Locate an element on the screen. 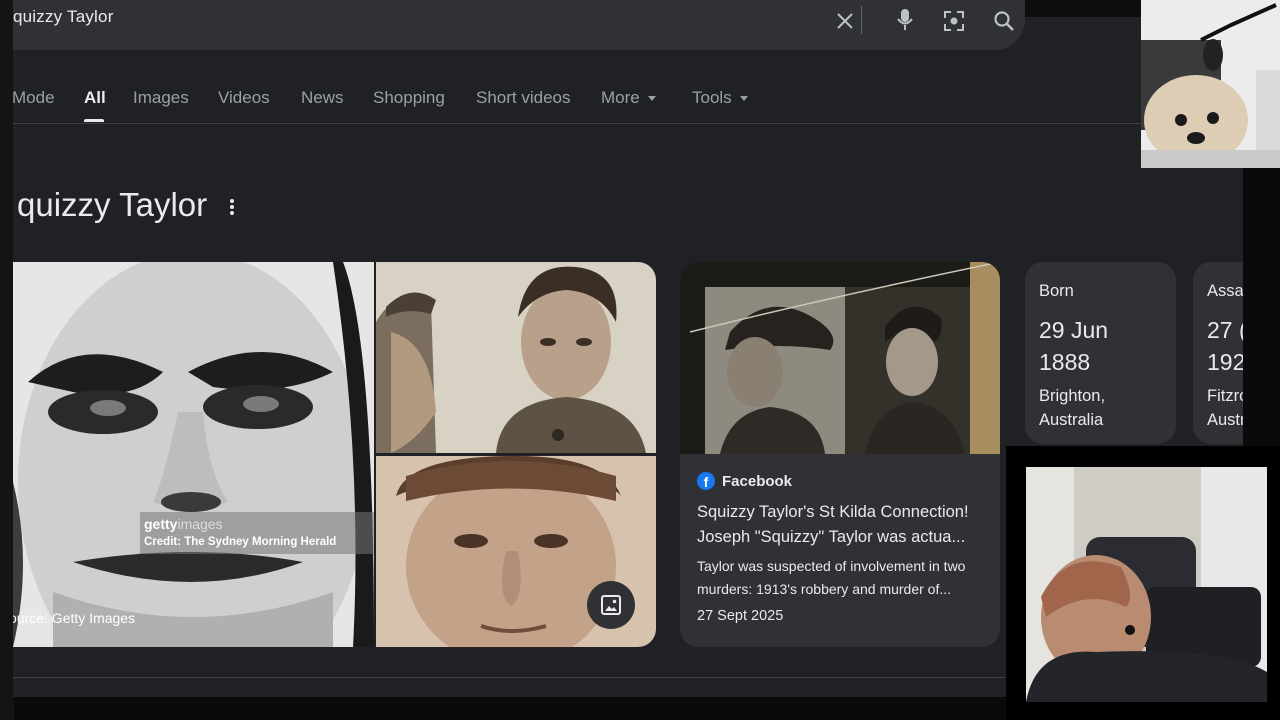 This screenshot has width=1280, height=720. fact-place-line1: Fitzro is located at coordinates (1225, 396).